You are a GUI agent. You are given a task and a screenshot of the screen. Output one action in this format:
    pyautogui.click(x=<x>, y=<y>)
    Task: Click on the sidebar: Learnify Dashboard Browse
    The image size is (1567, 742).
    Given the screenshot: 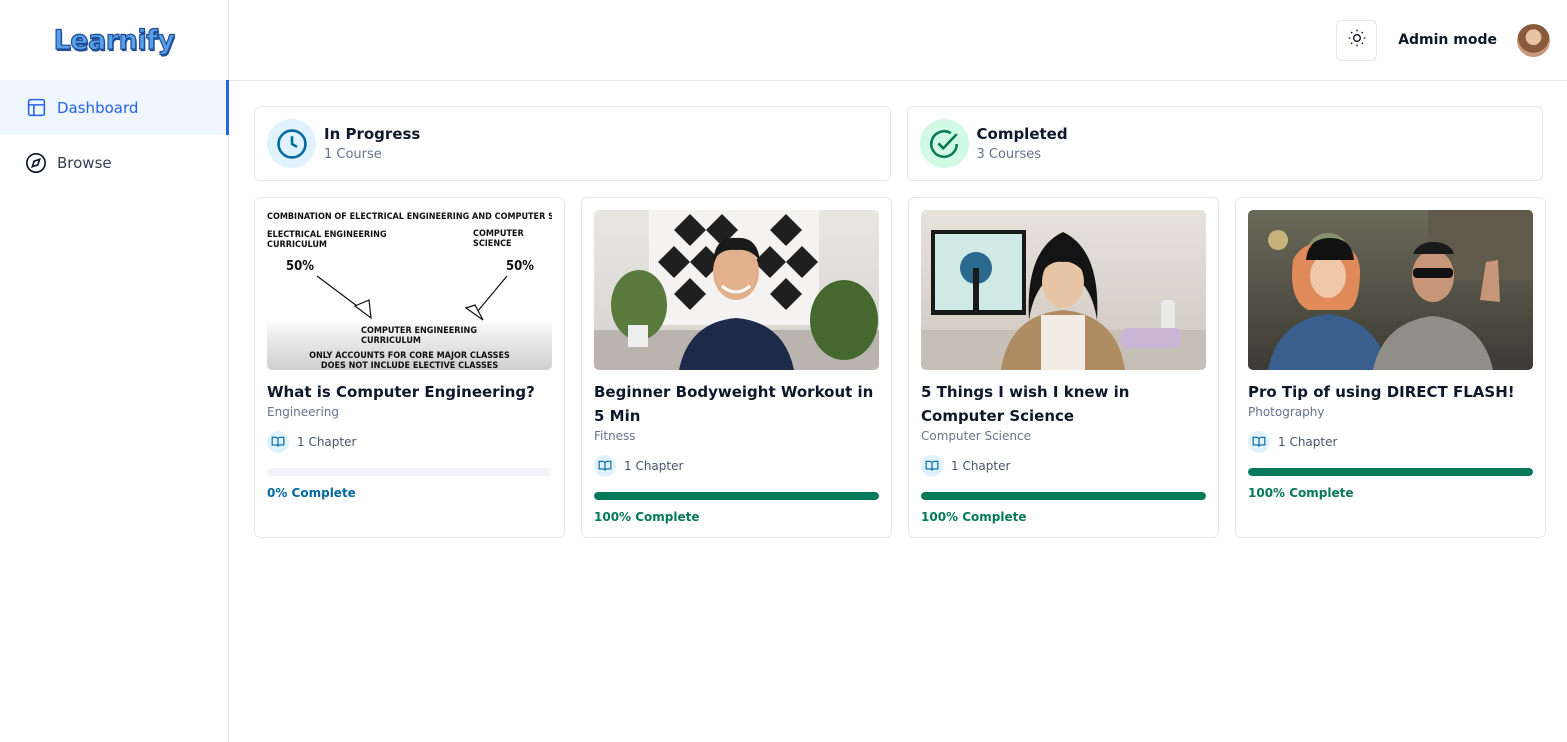 What is the action you would take?
    pyautogui.click(x=114, y=371)
    